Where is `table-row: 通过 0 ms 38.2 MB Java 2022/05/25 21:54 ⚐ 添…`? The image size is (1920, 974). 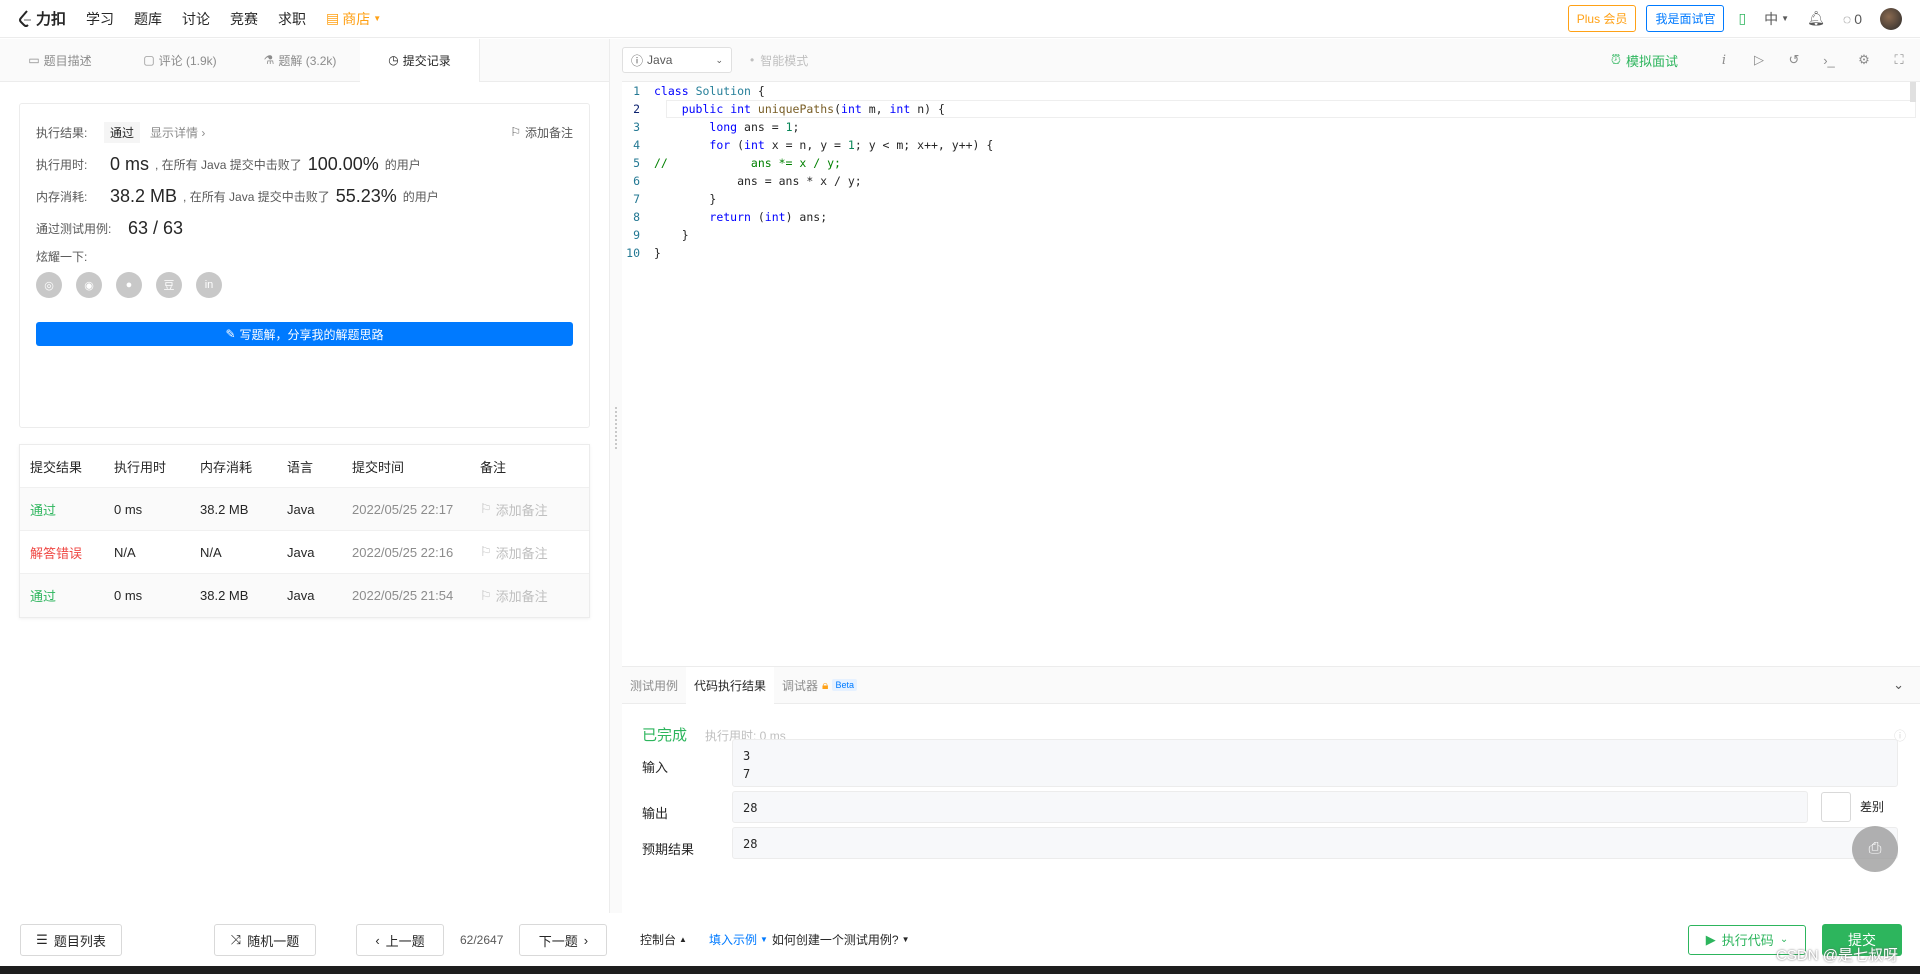 table-row: 通过 0 ms 38.2 MB Java 2022/05/25 21:54 ⚐ 添… is located at coordinates (304, 595).